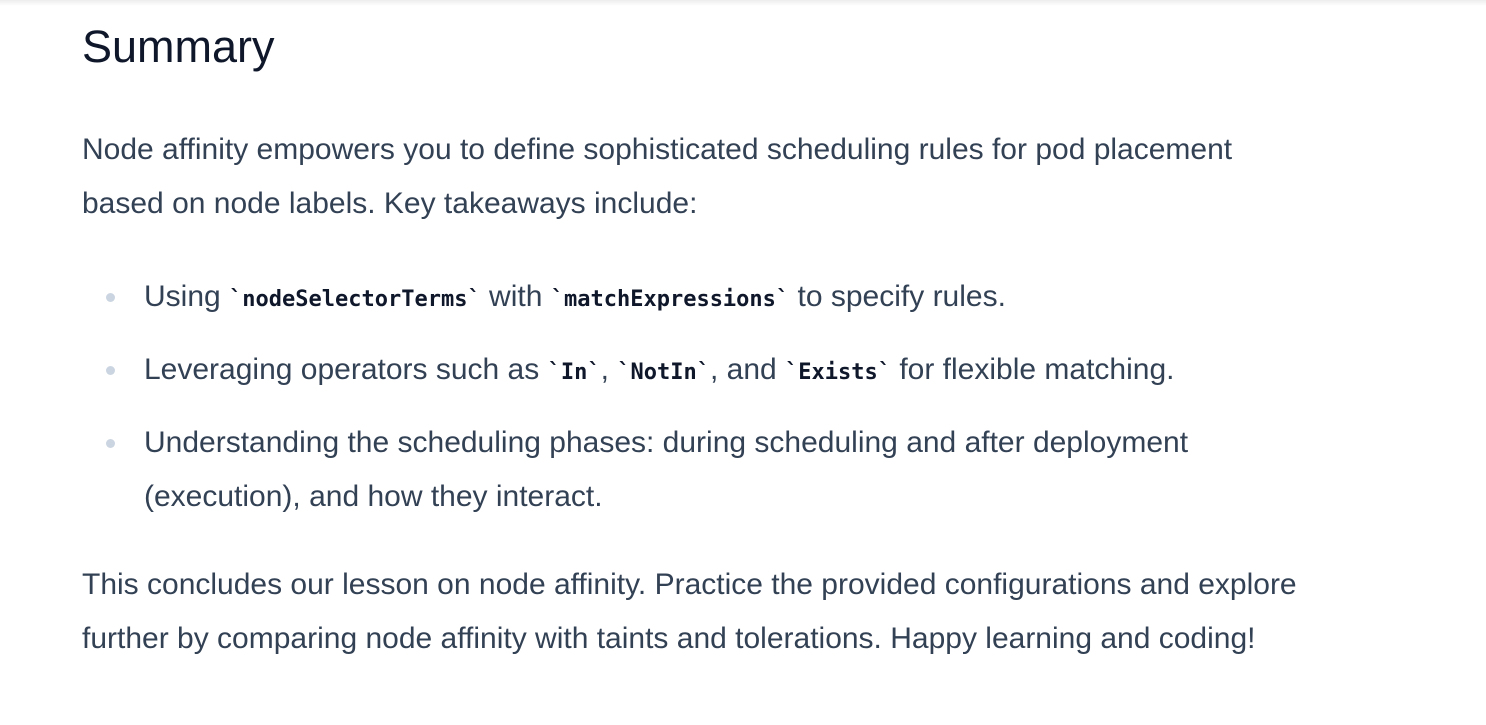 This screenshot has width=1486, height=725. What do you see at coordinates (609, 369) in the screenshot?
I see `item-text: ,` at bounding box center [609, 369].